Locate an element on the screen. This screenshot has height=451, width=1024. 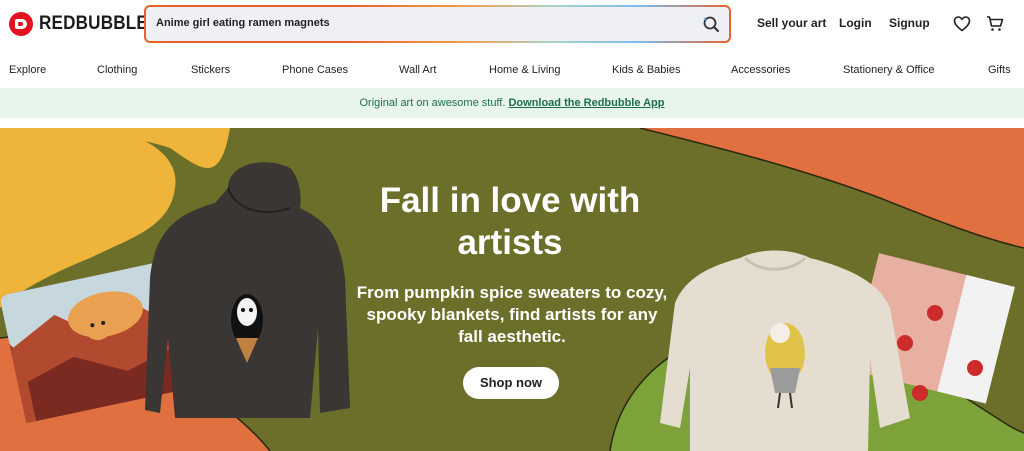
download-app-link: Download the Redbubble App is located at coordinates (586, 103).